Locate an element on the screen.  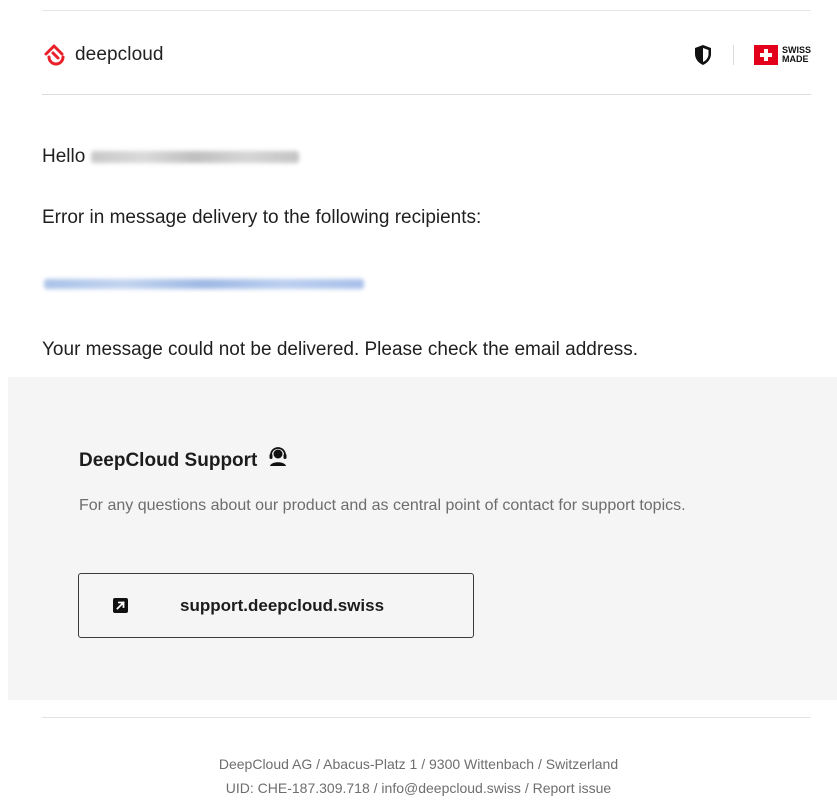
swiss-made-badge: SWISS MADE is located at coordinates (782, 55).